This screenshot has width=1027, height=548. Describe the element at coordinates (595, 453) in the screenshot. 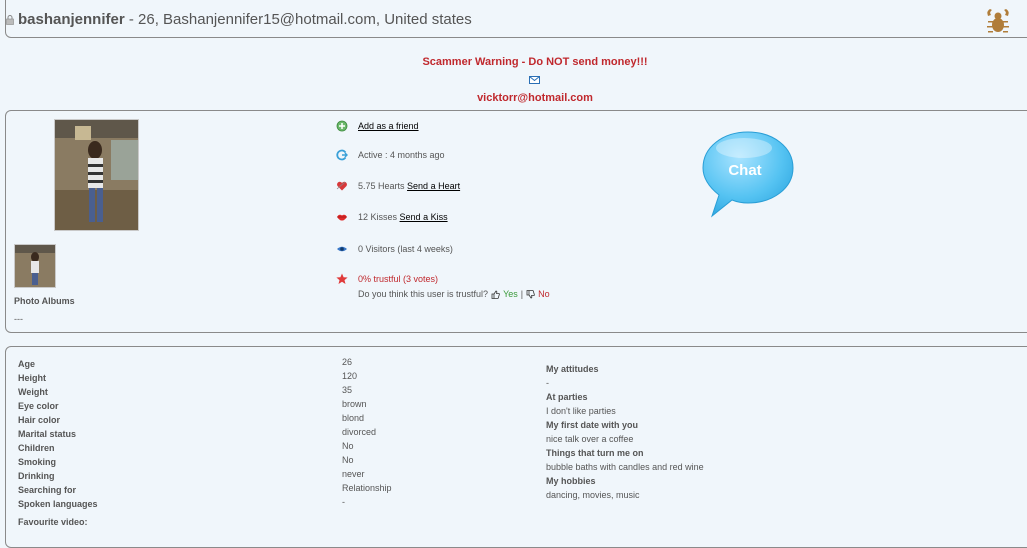

I see `about-label-turn-on: Things that turn me on` at that location.